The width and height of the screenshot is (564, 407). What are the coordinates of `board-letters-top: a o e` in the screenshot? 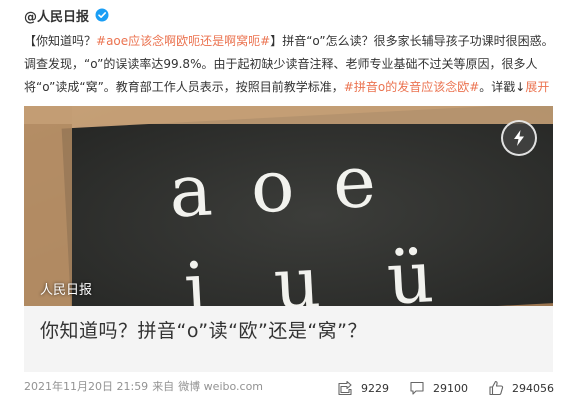 It's located at (276, 186).